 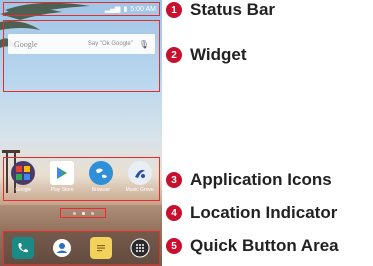 I want to click on callout-application-icons: 3 Application Icons, so click(x=249, y=180).